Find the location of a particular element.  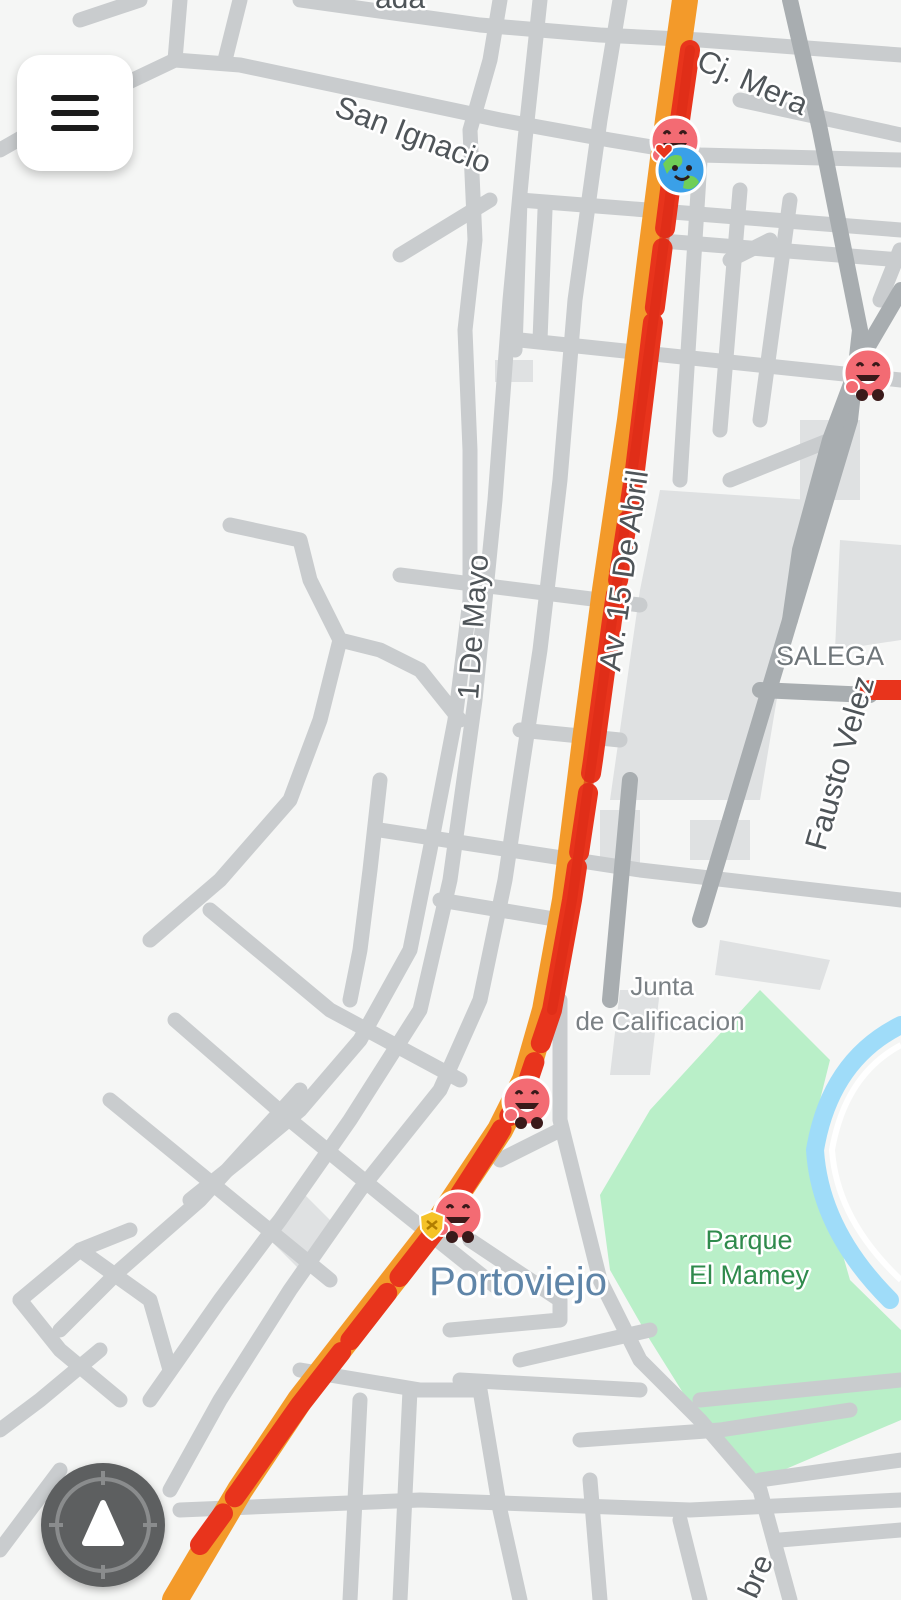

menu-icon is located at coordinates (75, 113).